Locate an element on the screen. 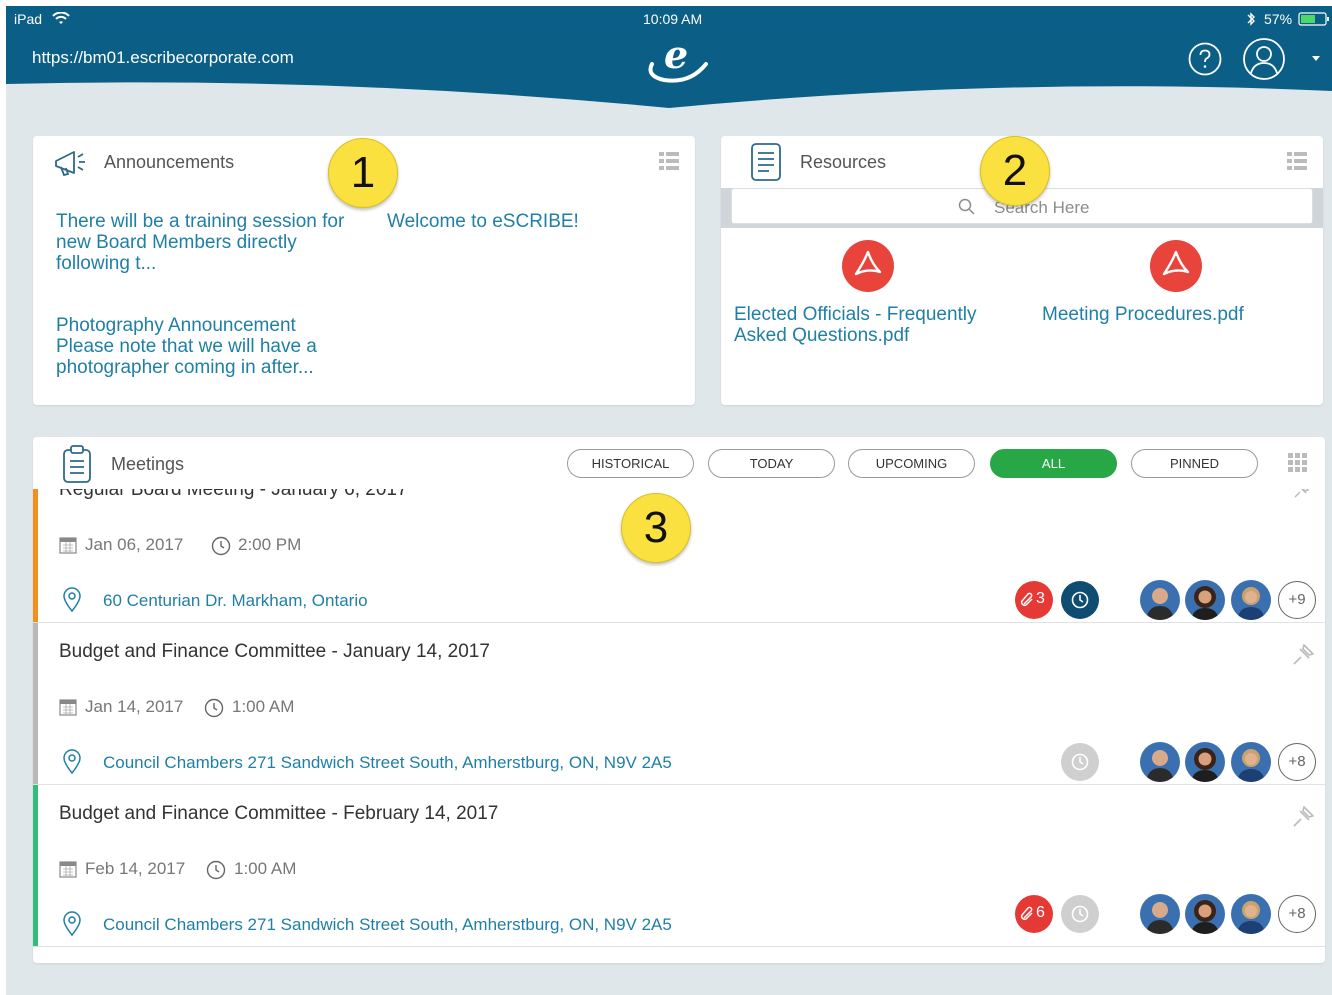  attachments-count: 3 is located at coordinates (1040, 598).